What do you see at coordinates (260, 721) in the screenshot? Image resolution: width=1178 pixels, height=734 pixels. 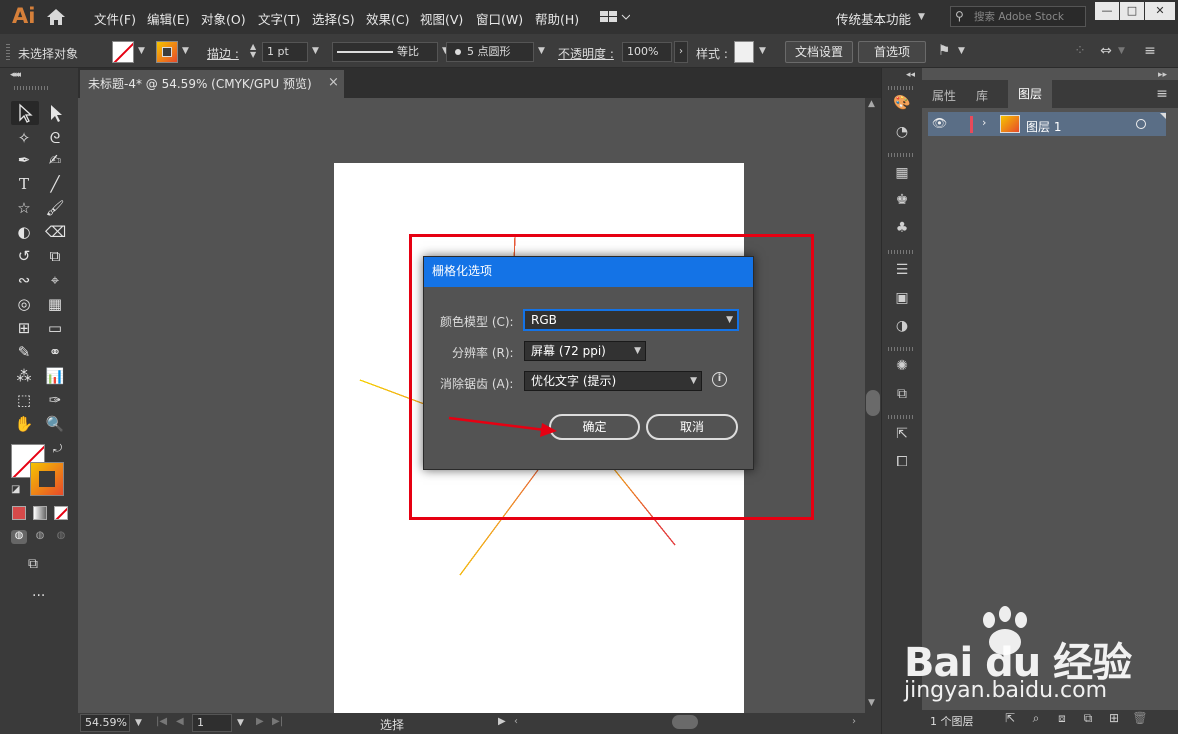 I see `next-artboard-icon: ▶` at bounding box center [260, 721].